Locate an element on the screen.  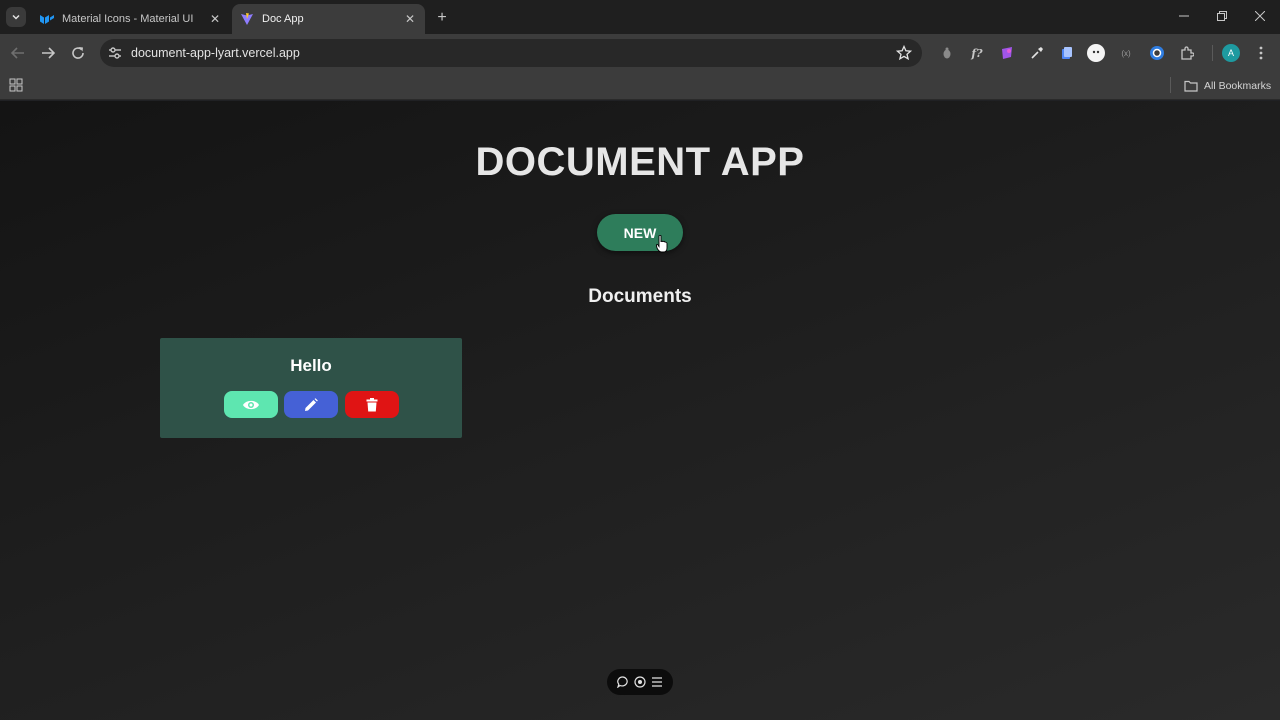
site-settings-icon is located at coordinates (115, 53).